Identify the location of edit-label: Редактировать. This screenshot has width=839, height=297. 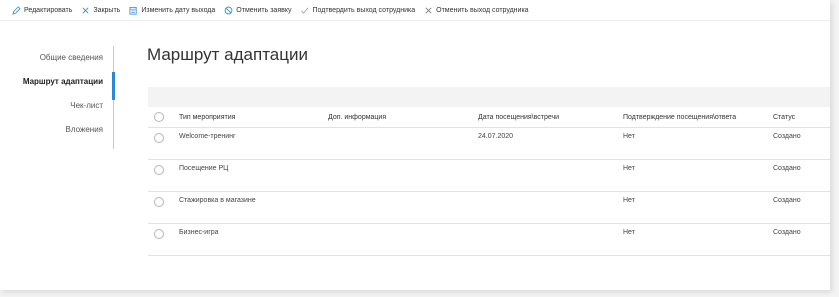
(48, 10).